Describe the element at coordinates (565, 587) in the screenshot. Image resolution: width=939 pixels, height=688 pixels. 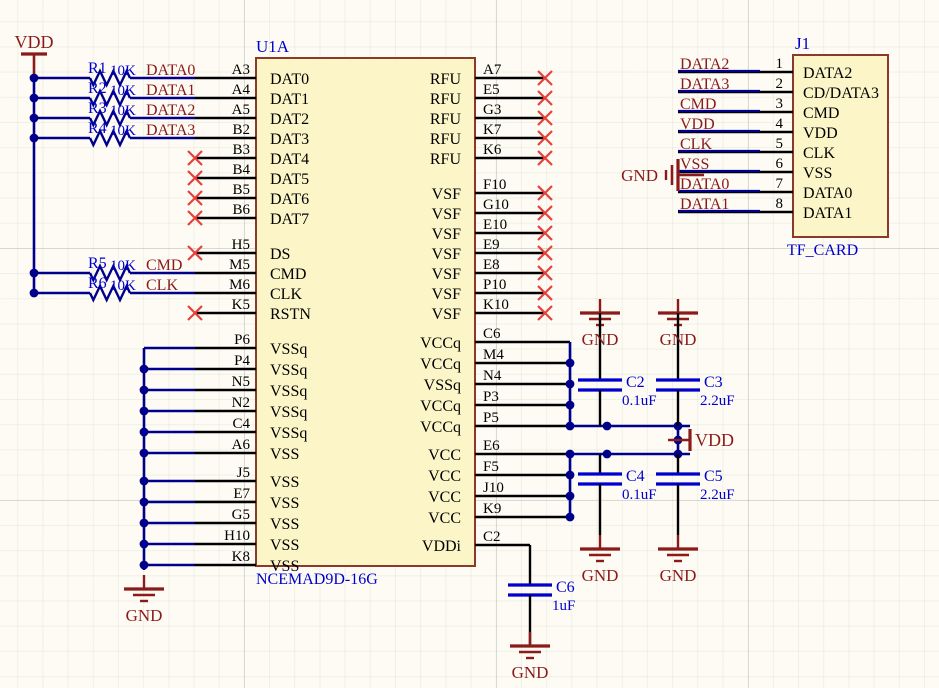
I see `cap-ref-C6: C6` at that location.